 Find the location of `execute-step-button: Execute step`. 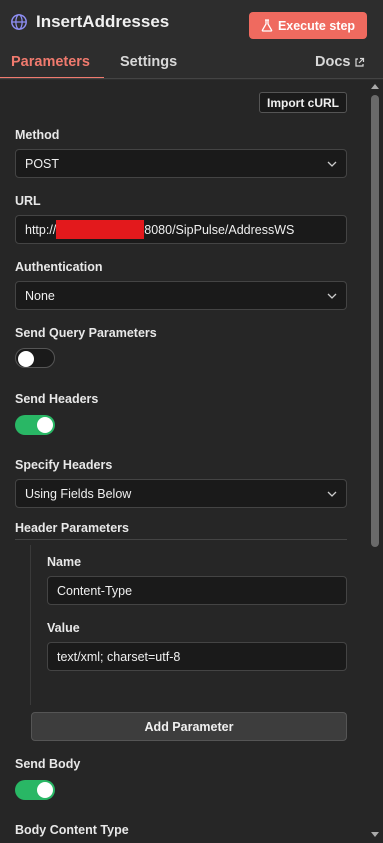

execute-step-button: Execute step is located at coordinates (308, 25).